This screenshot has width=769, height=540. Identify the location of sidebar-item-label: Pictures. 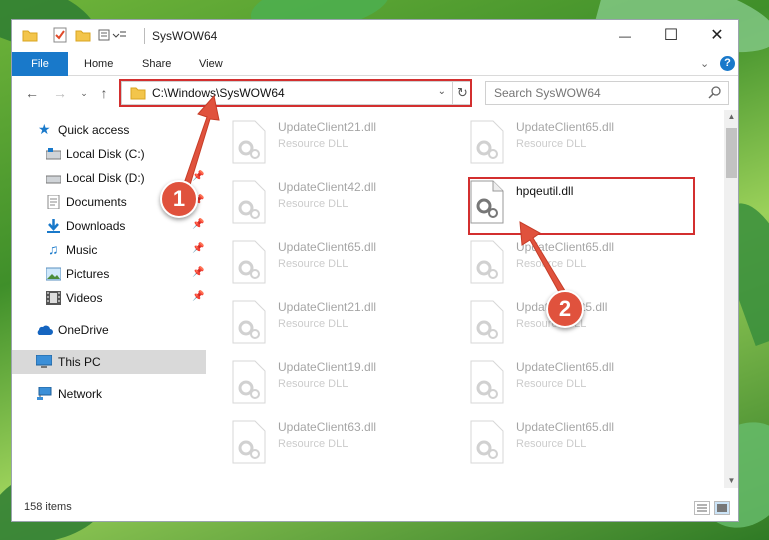
(88, 274).